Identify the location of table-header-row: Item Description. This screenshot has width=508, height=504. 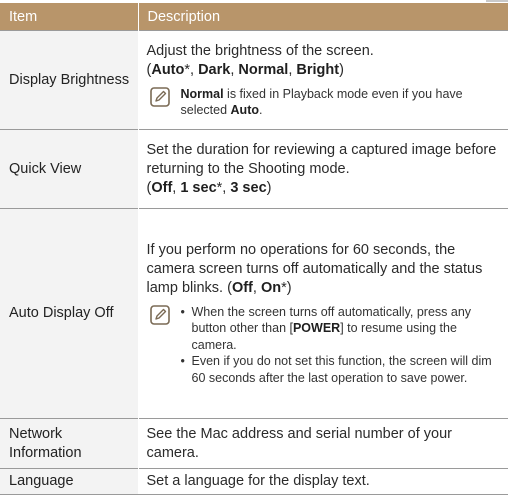
(254, 17).